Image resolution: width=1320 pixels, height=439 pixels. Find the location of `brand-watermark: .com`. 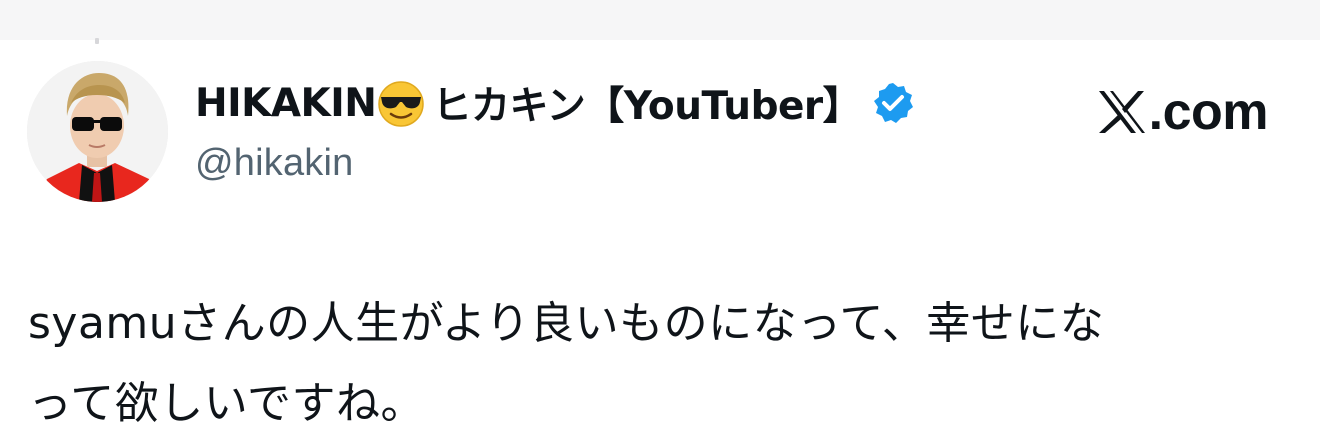

brand-watermark: .com is located at coordinates (1183, 112).